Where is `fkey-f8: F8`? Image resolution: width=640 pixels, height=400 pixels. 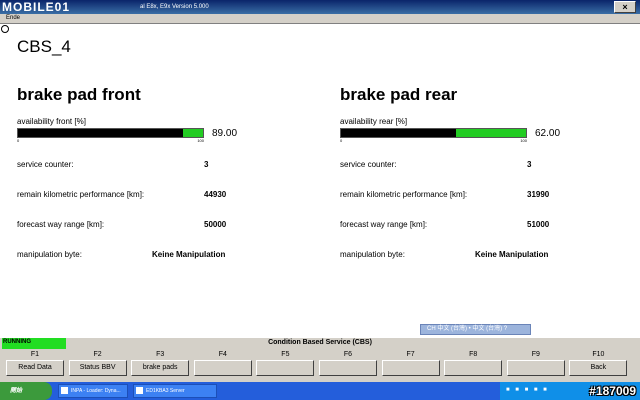
fkey-f8: F8 is located at coordinates (473, 363).